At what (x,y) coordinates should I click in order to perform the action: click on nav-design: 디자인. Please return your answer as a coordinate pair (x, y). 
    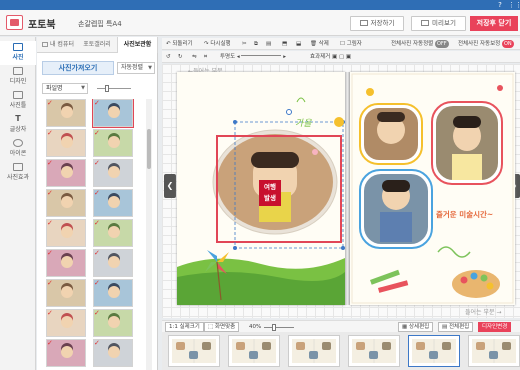
    Looking at the image, I should click on (18, 77).